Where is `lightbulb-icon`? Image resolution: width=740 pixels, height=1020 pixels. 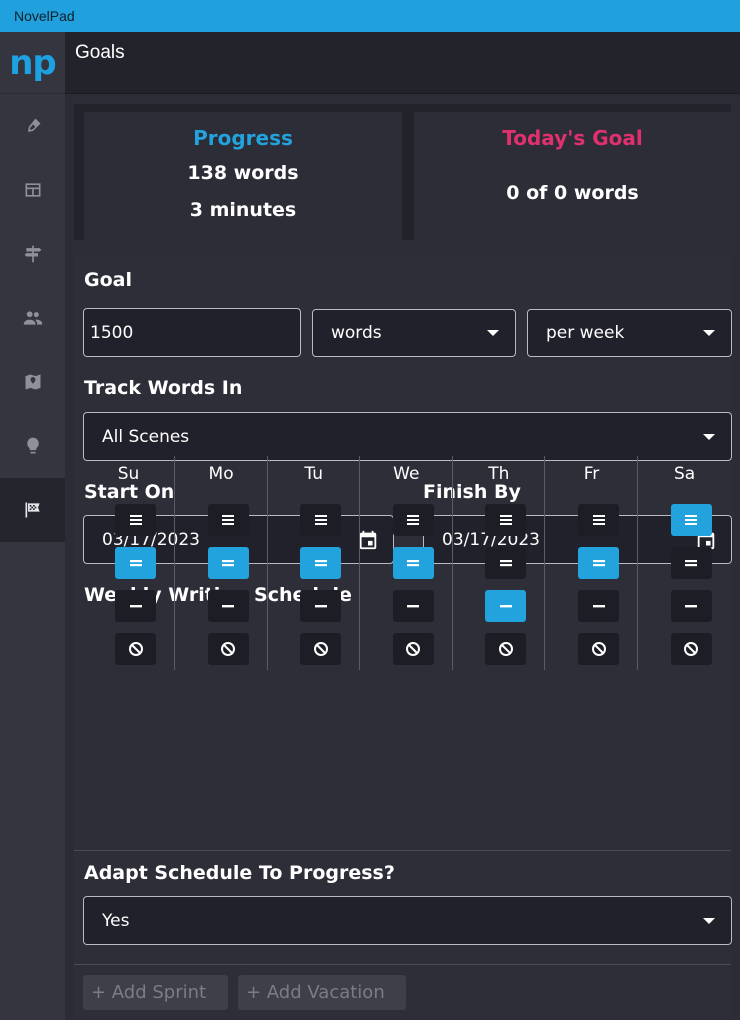
lightbulb-icon is located at coordinates (32, 445).